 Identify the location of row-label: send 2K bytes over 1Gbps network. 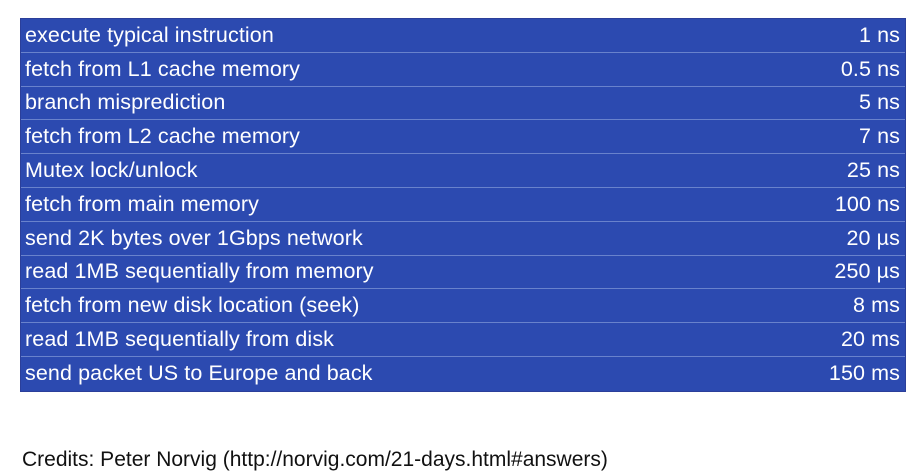
(194, 237).